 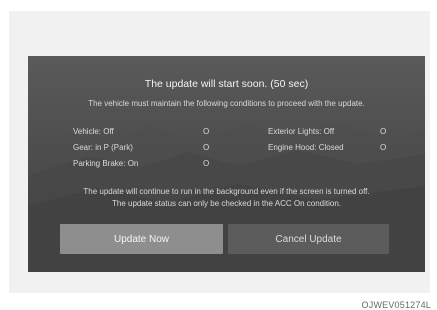 What do you see at coordinates (106, 163) in the screenshot?
I see `condition-label: Parking Brake: On` at bounding box center [106, 163].